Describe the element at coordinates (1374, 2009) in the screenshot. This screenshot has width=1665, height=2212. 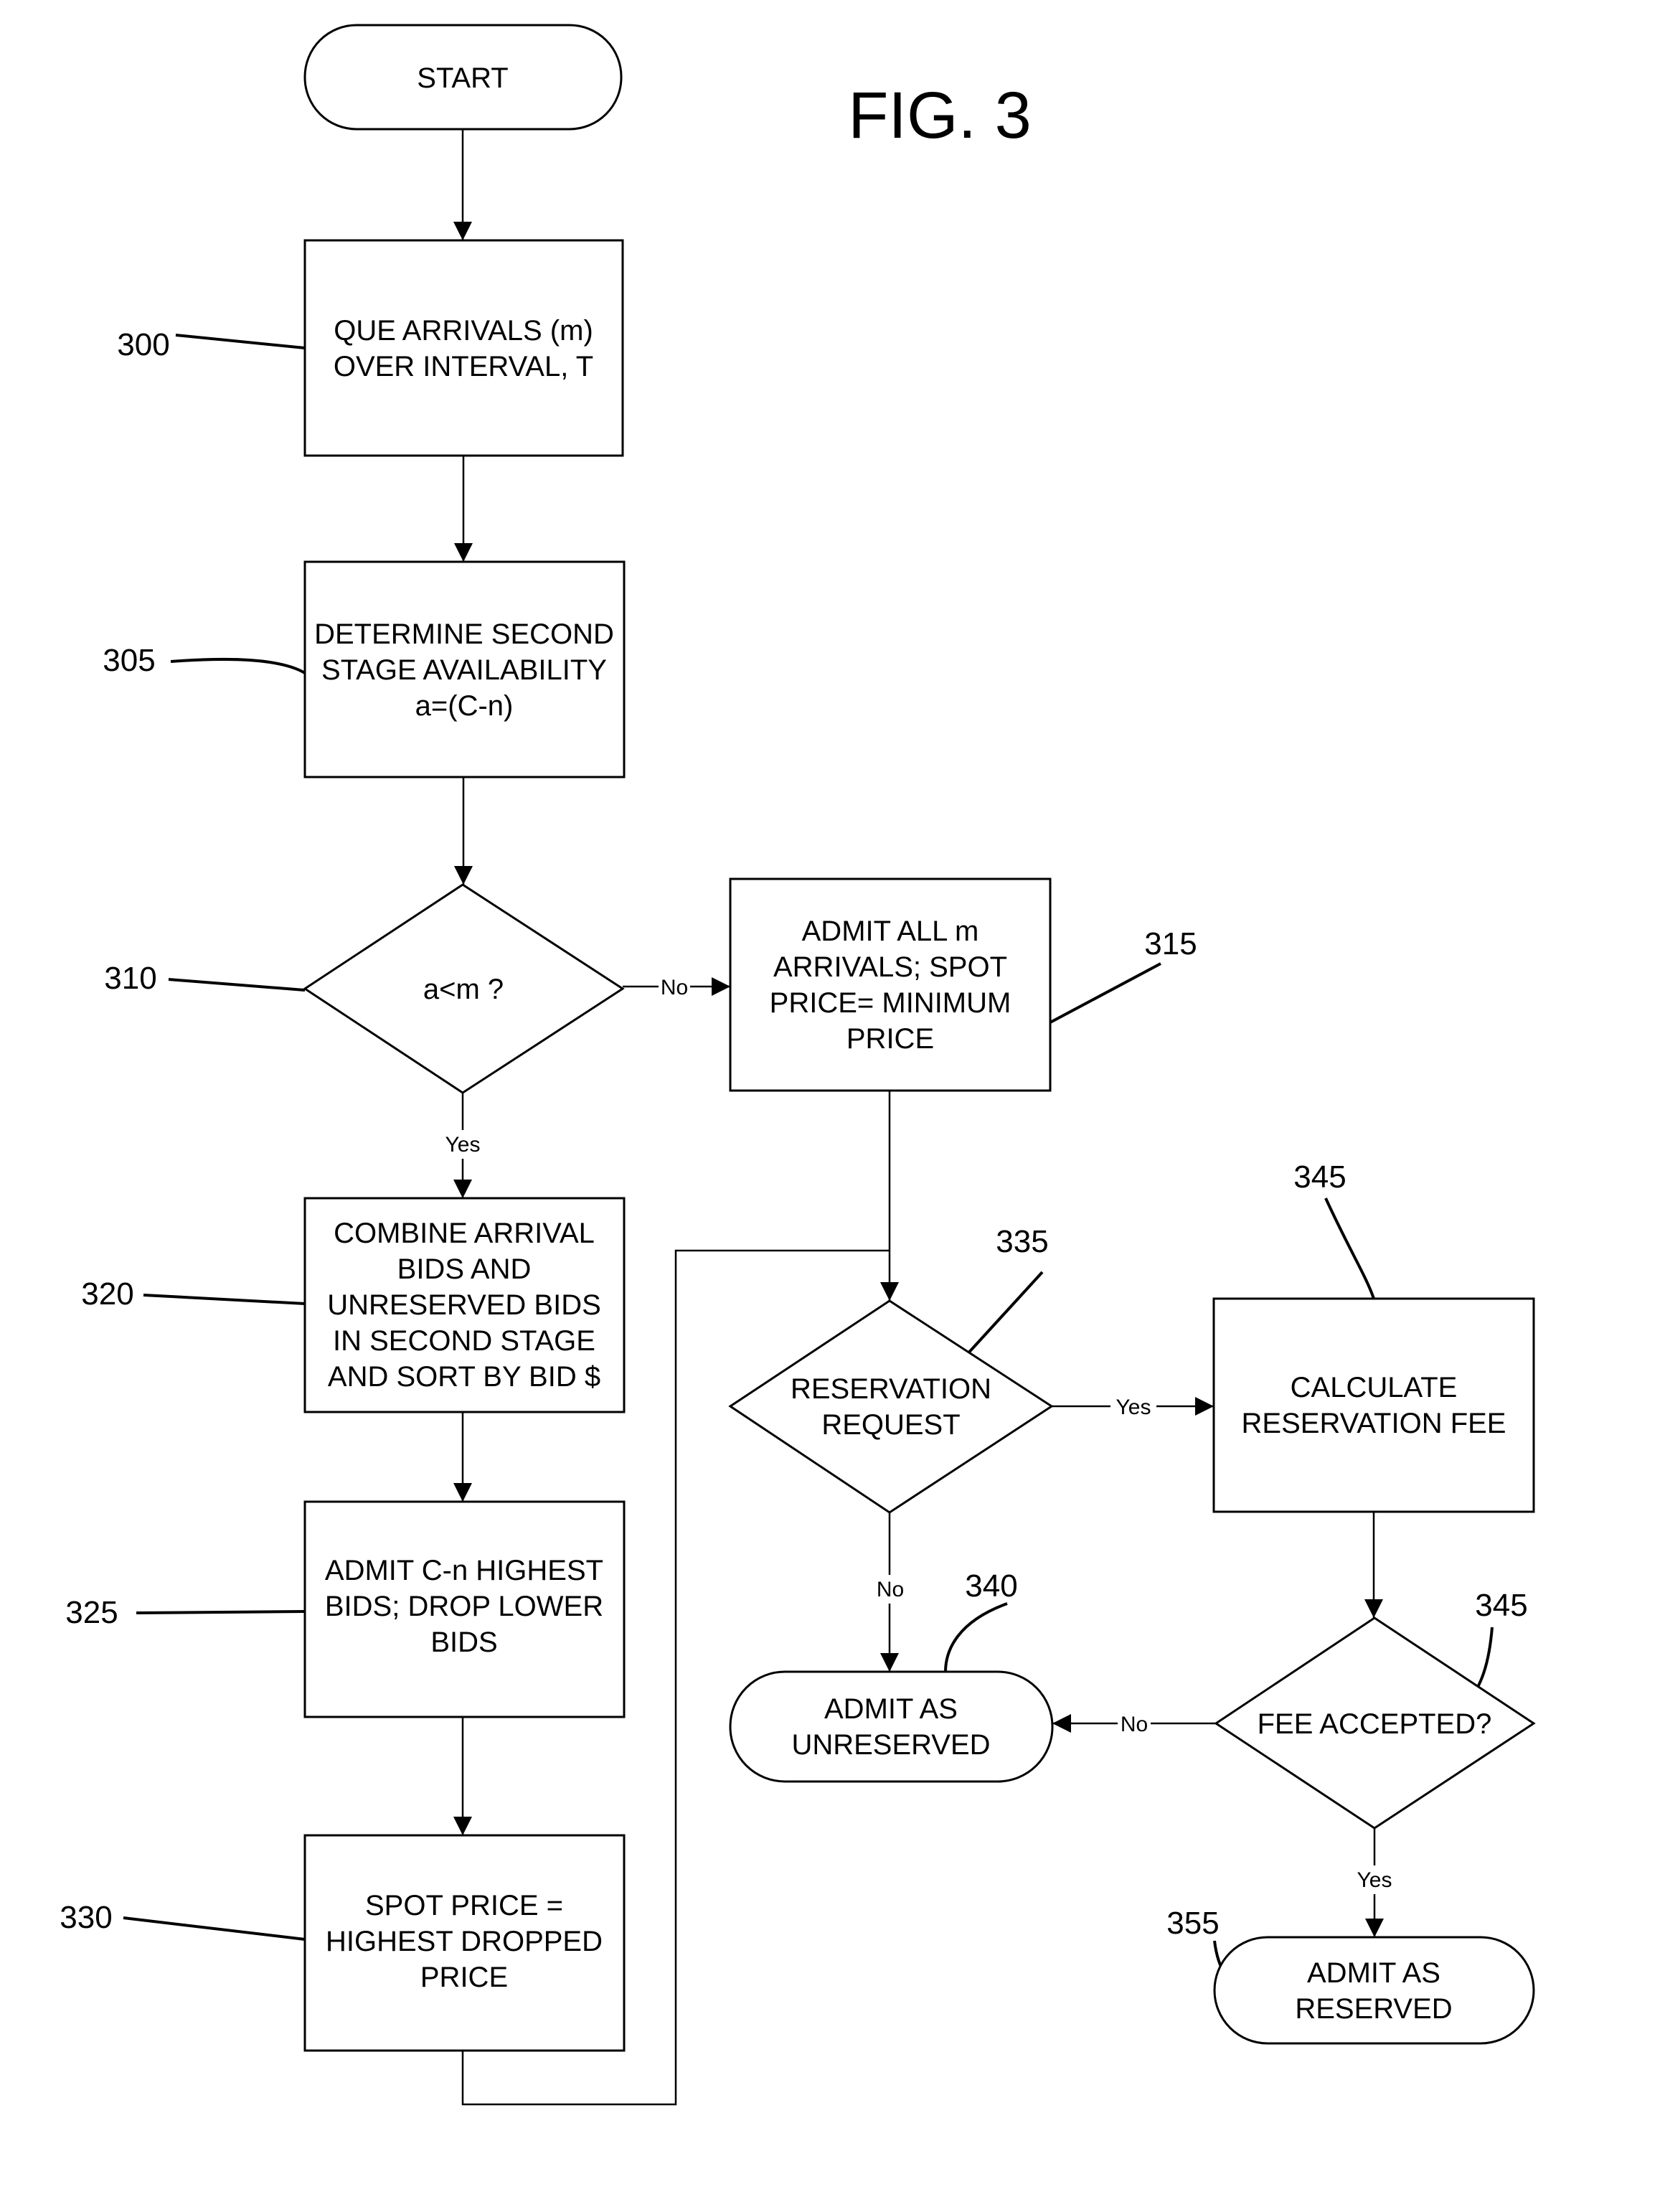
I see `node-text-line: RESERVED` at that location.